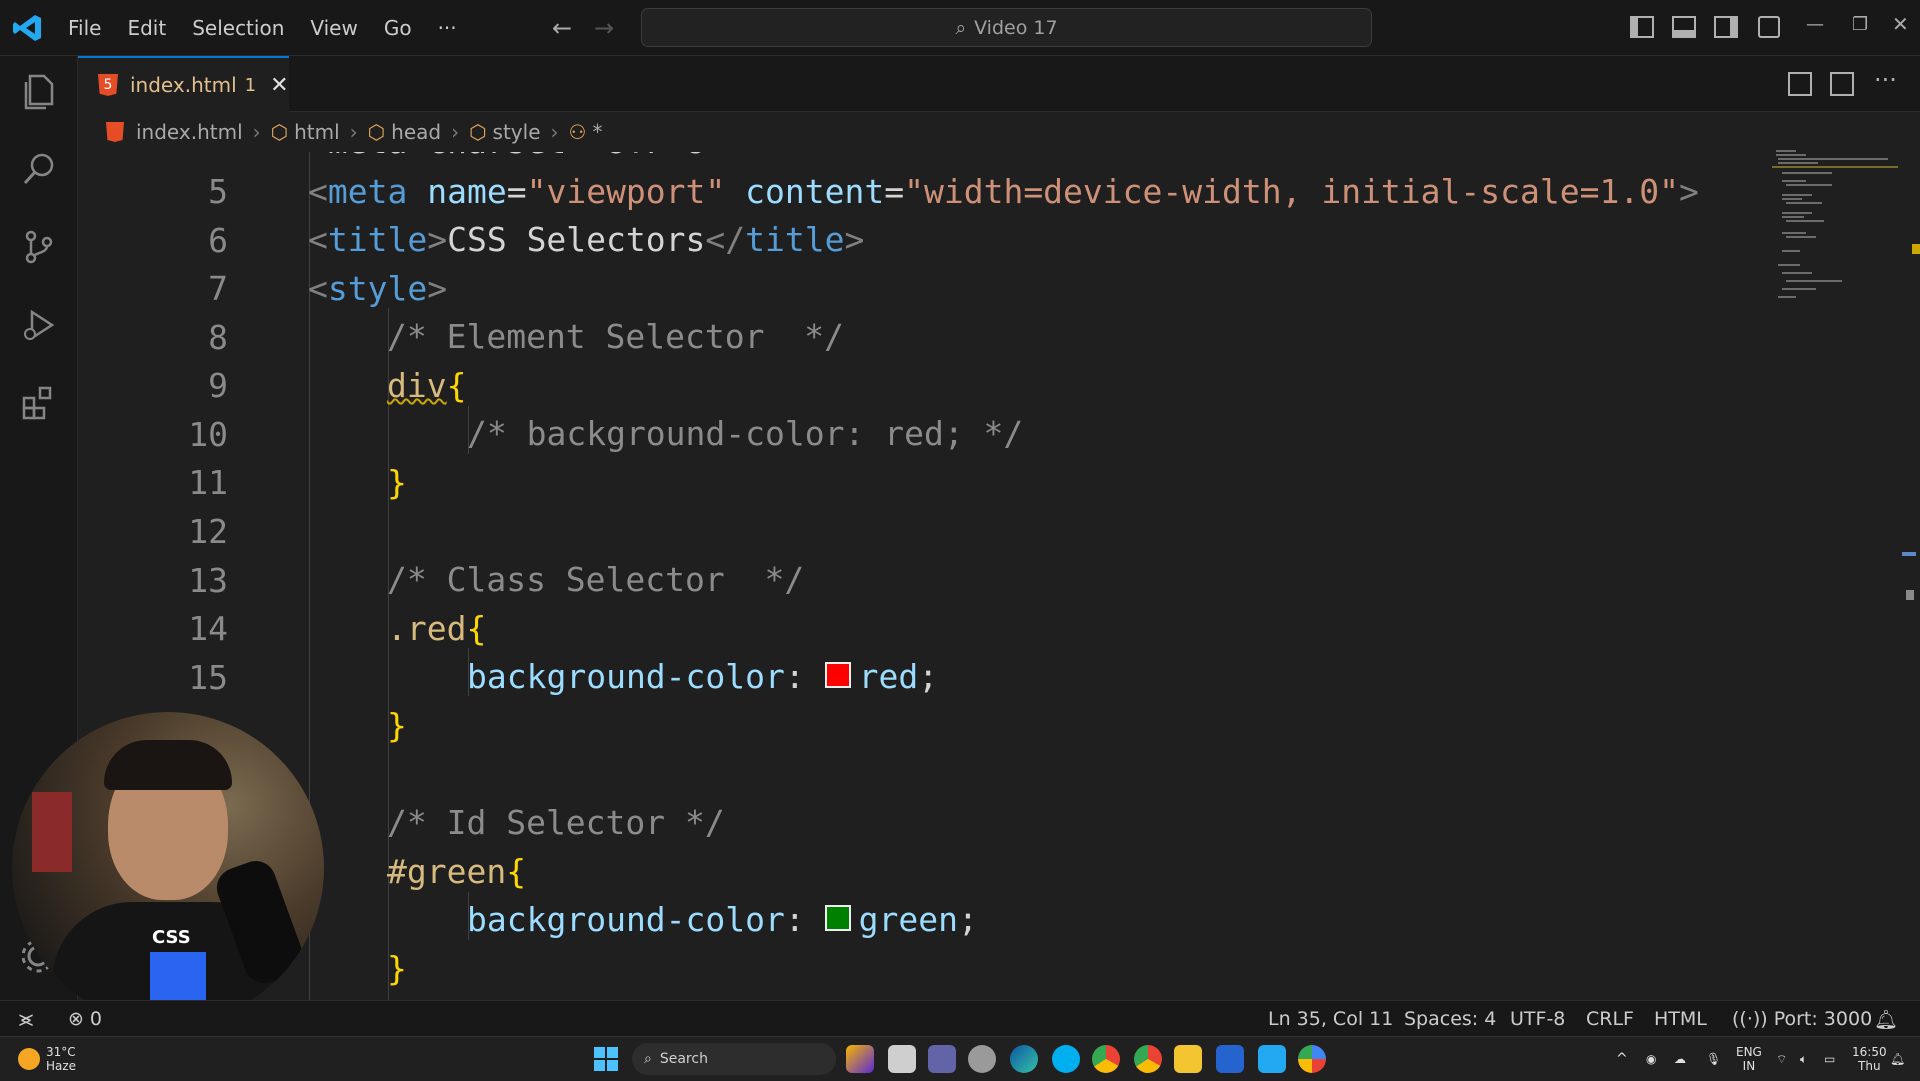  I want to click on shirt-logo-icon: CSS, so click(171, 937).